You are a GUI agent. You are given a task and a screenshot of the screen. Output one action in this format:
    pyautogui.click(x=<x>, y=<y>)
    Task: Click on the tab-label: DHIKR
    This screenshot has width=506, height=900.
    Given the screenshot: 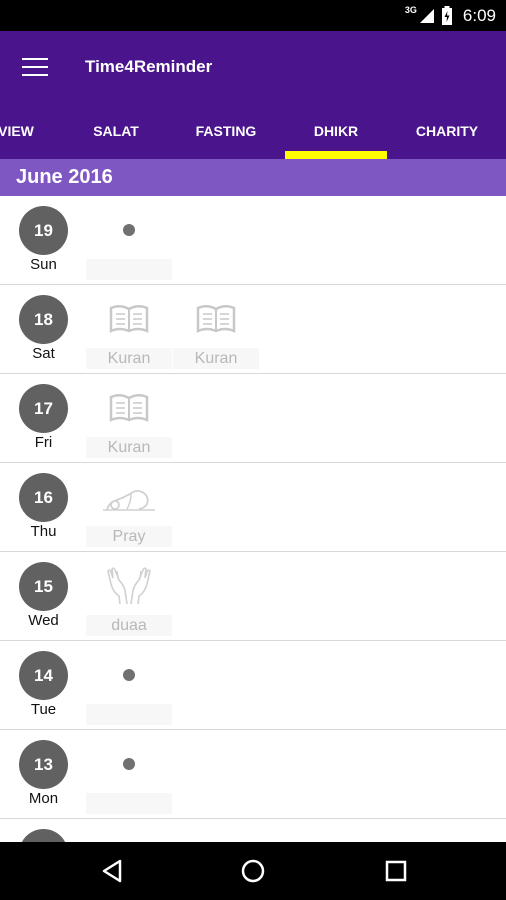 What is the action you would take?
    pyautogui.click(x=336, y=131)
    